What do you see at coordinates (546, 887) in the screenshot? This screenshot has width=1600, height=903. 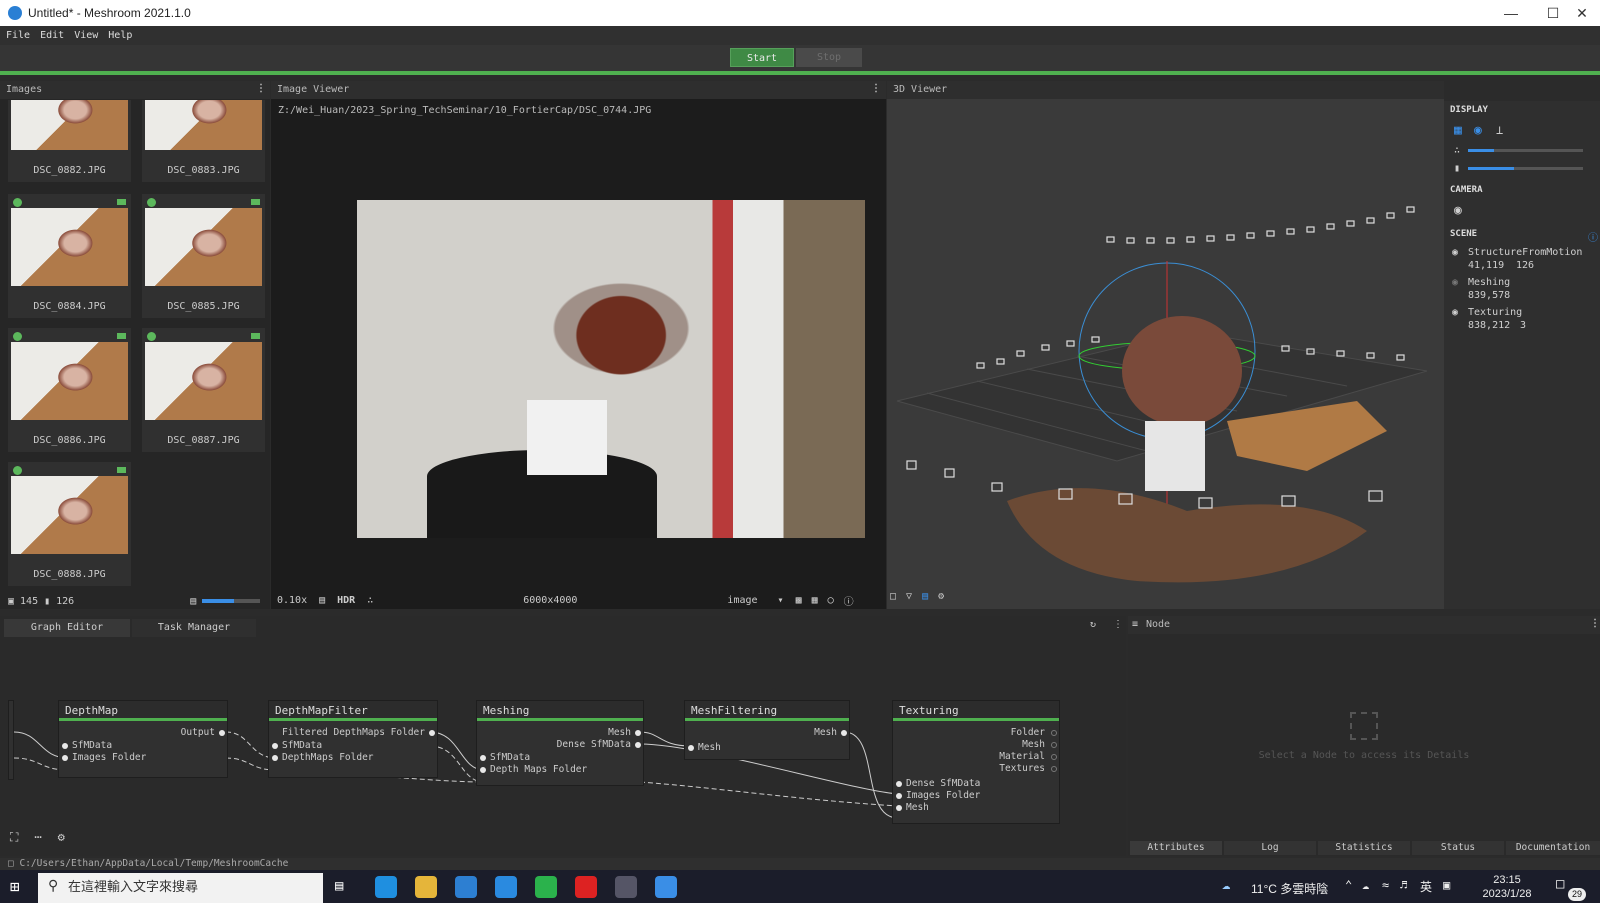 I see `wechat-icon` at bounding box center [546, 887].